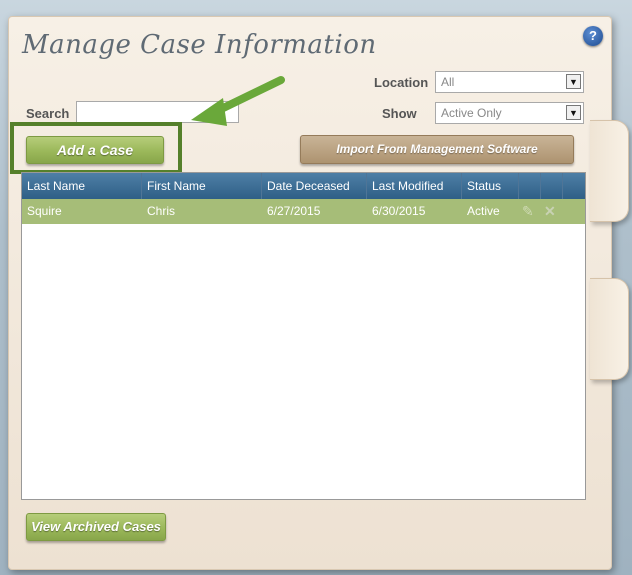 The width and height of the screenshot is (632, 575). What do you see at coordinates (401, 82) in the screenshot?
I see `location-label: Location` at bounding box center [401, 82].